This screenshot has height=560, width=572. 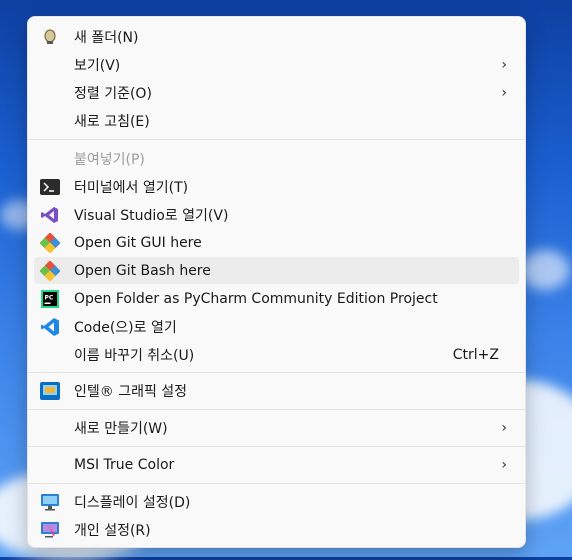 I want to click on menu-item-personalize: 개인 설정(R), so click(x=276, y=529).